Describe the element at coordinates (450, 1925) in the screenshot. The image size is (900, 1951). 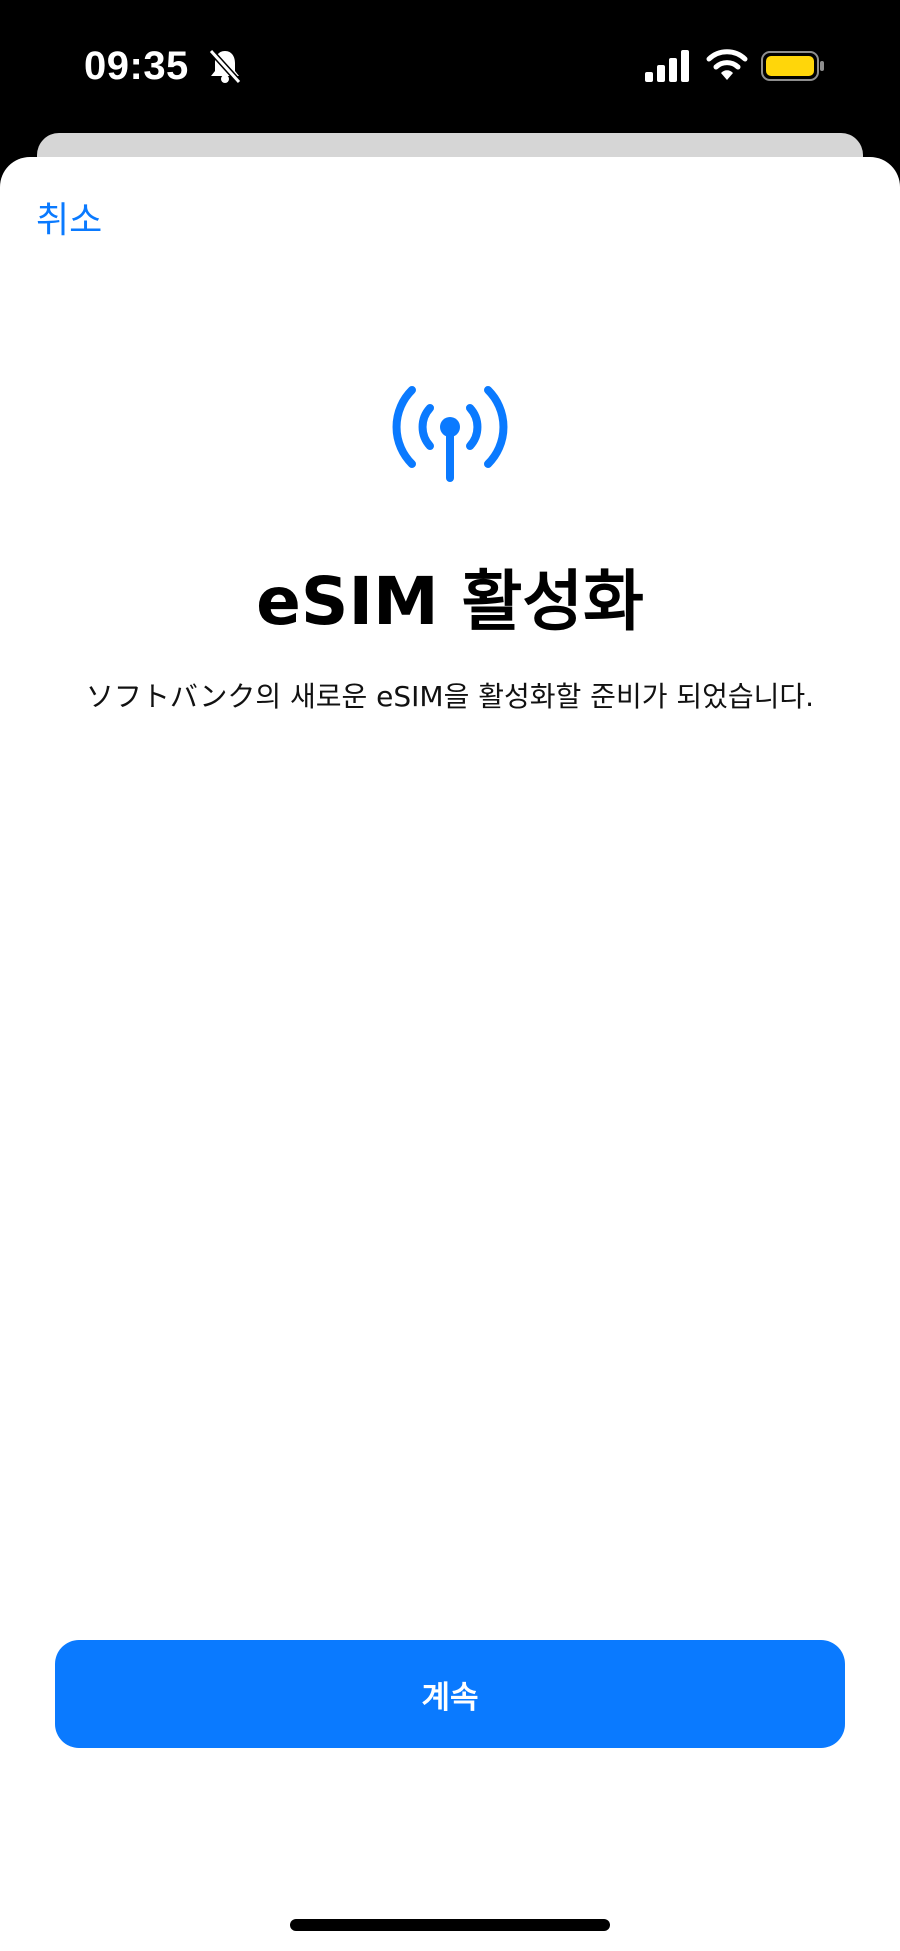
I see `home-indicator` at that location.